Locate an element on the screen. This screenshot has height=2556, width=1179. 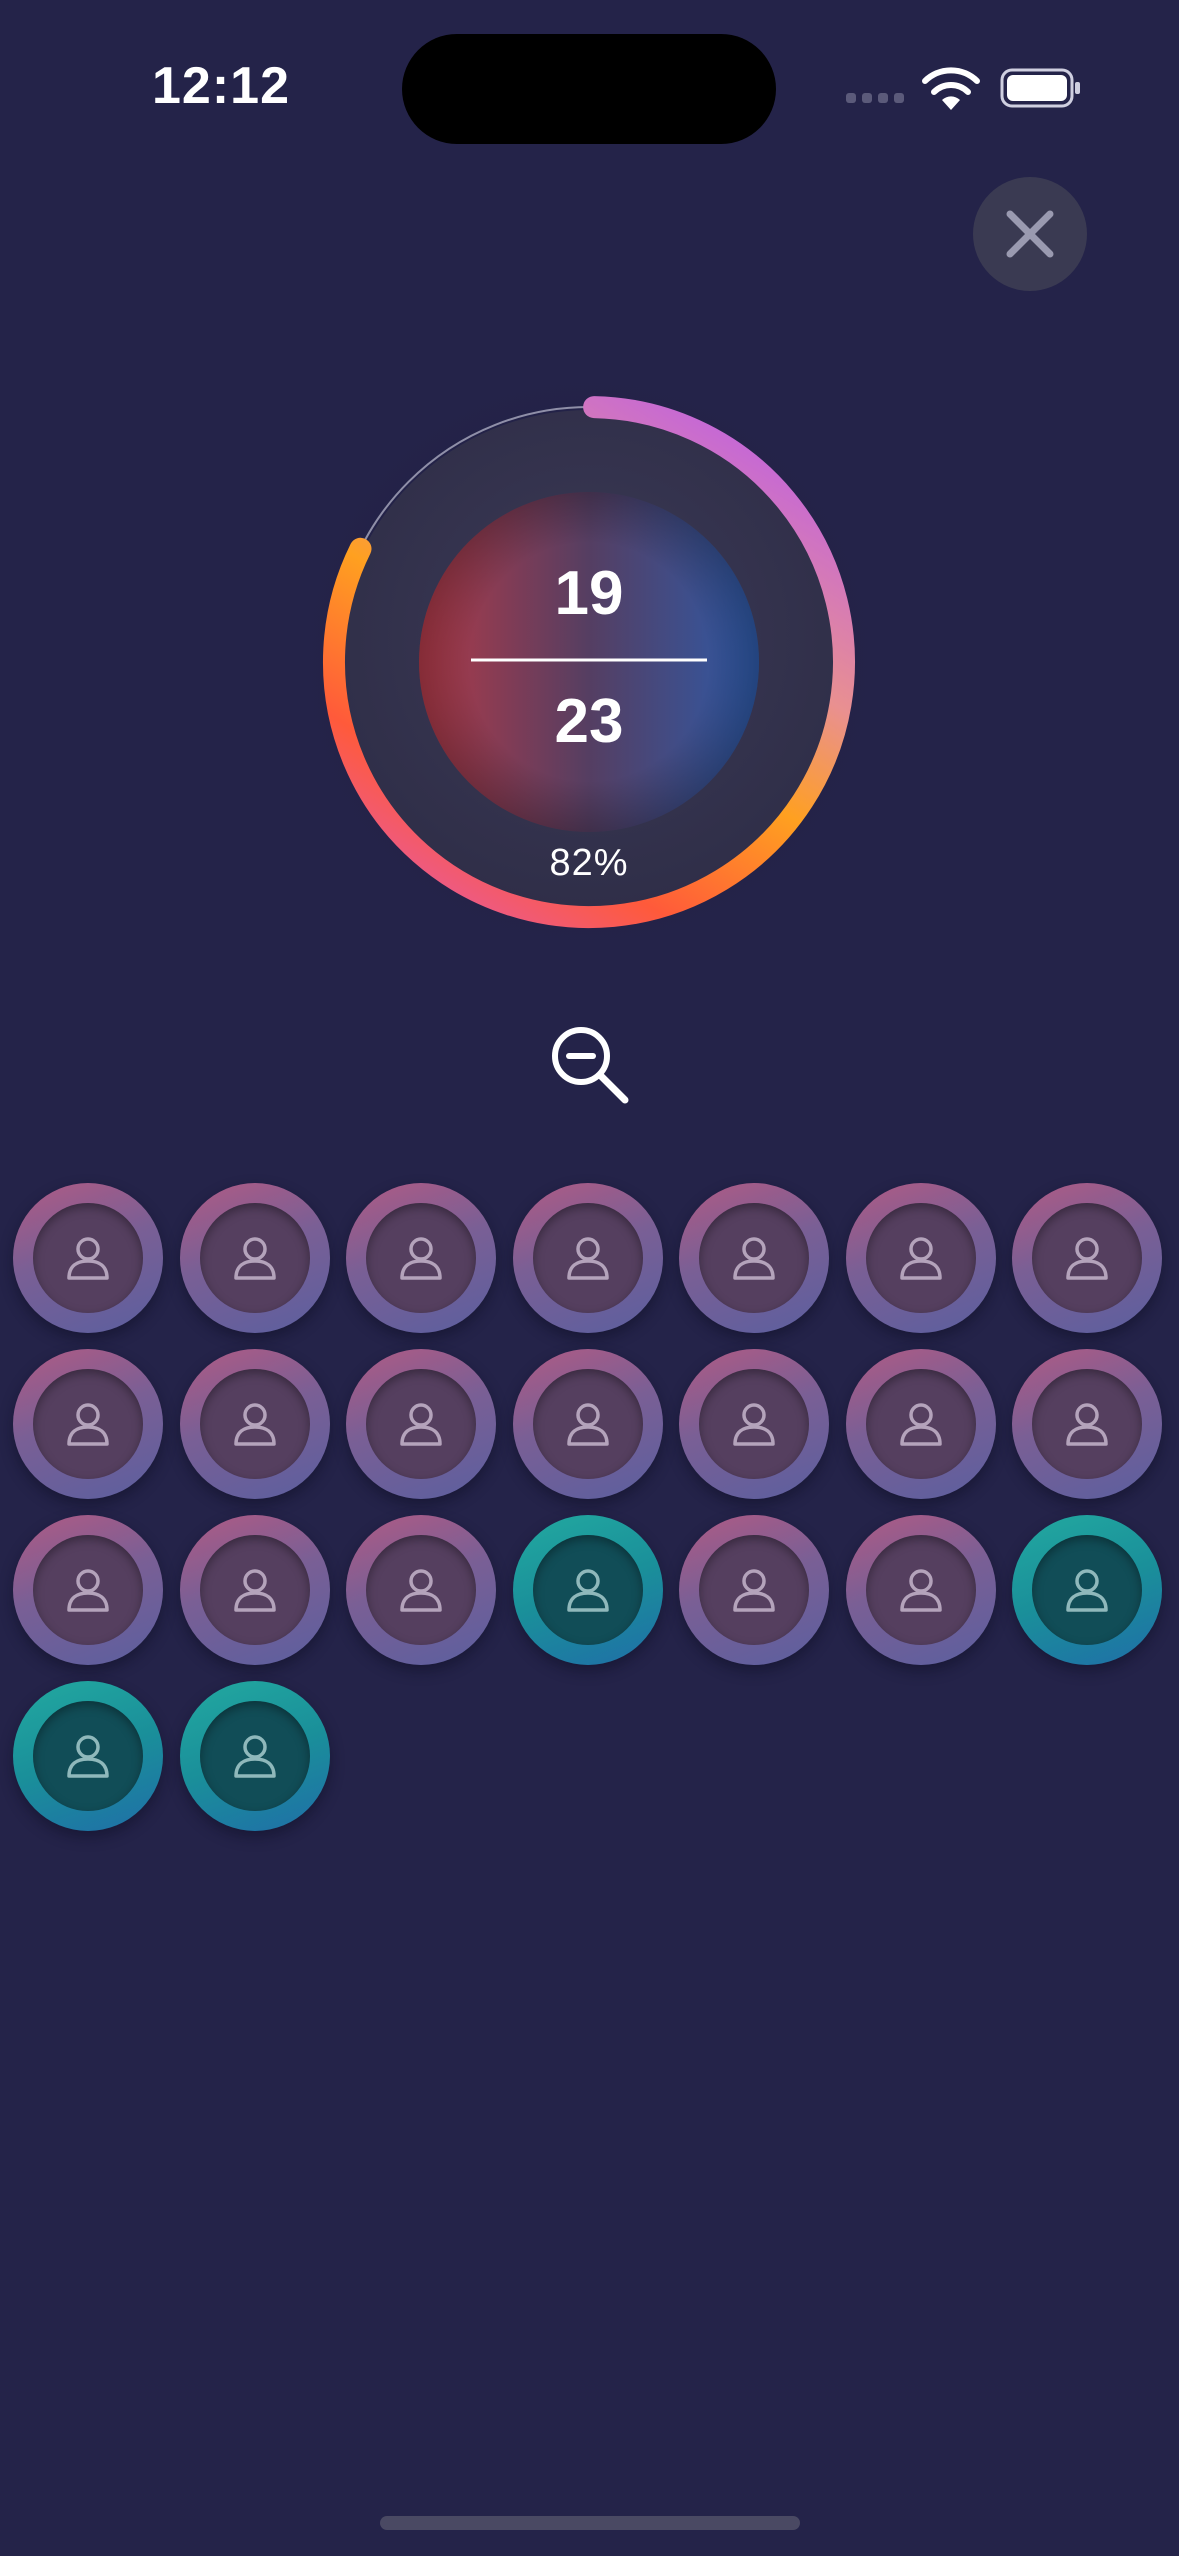
wifi-icon is located at coordinates (951, 88).